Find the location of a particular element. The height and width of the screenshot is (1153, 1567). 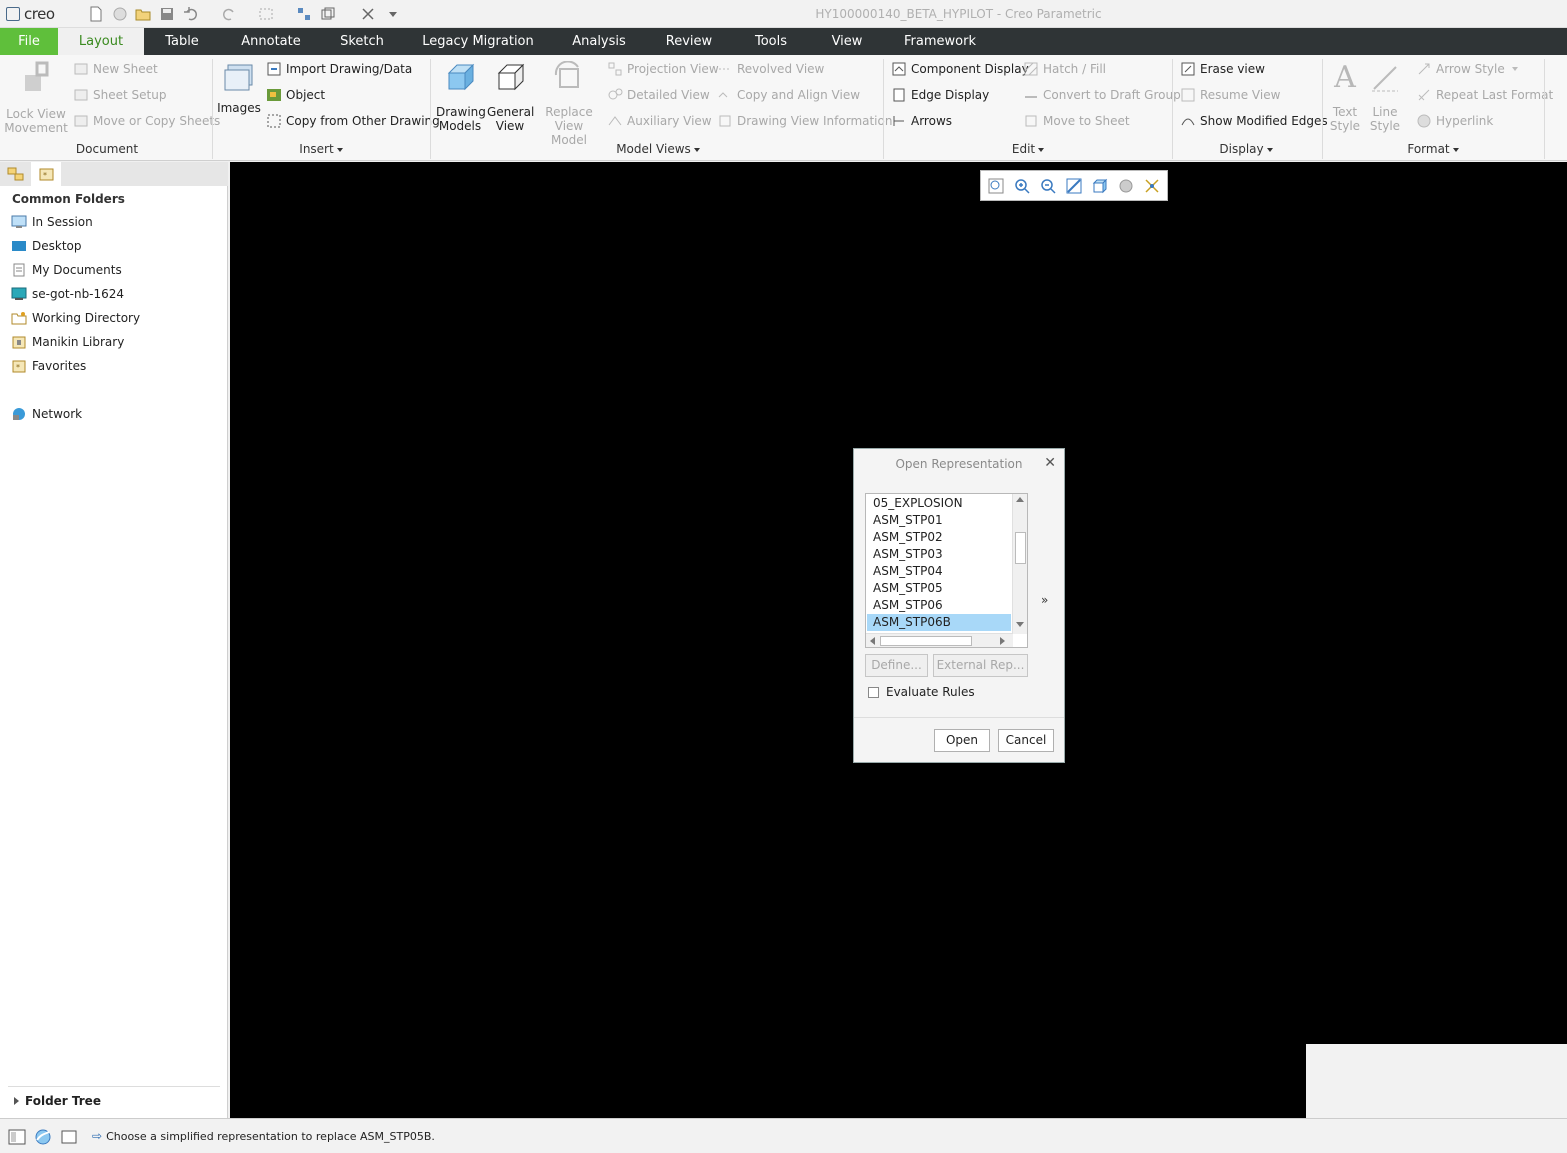

lock-view-movement-button: Lock View Movement is located at coordinates (36, 98).